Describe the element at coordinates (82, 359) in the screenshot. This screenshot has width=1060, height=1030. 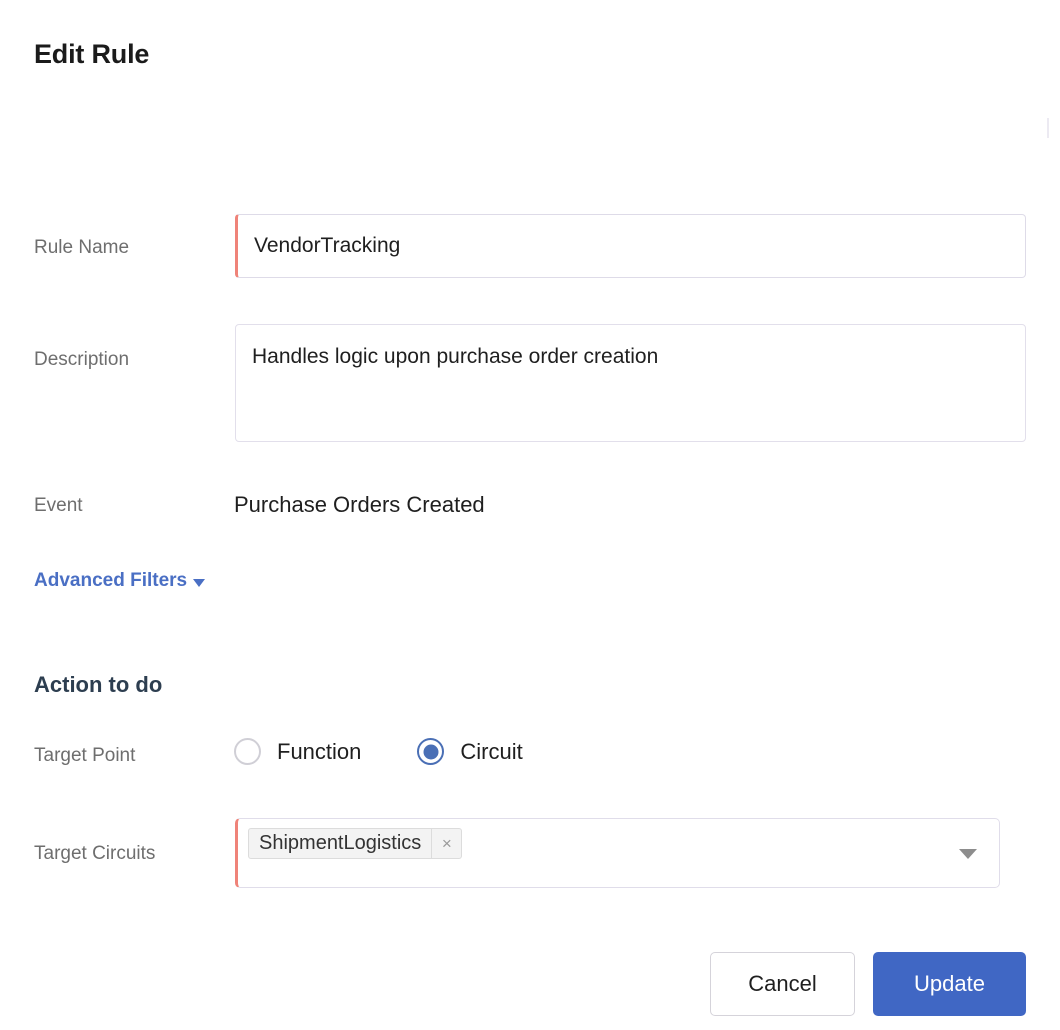
I see `description-label: Description` at that location.